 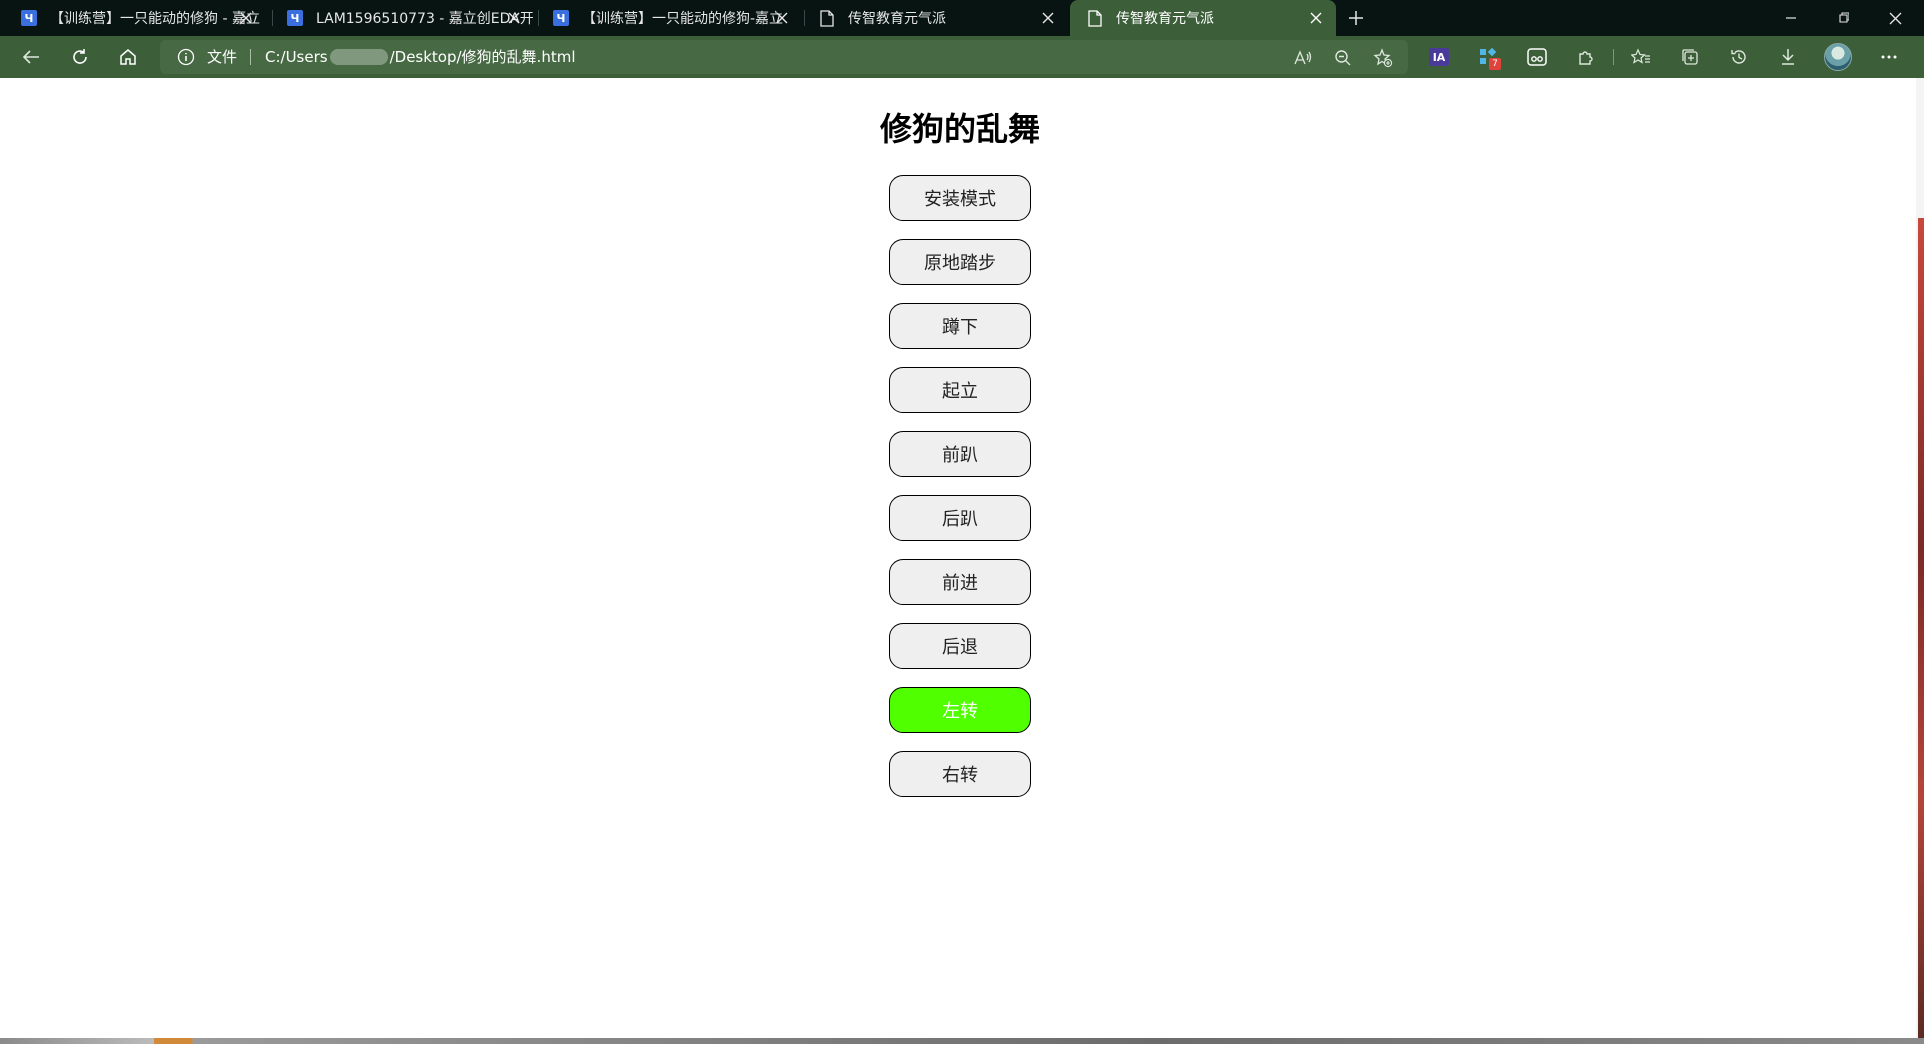 I want to click on zoom-out-icon, so click(x=1343, y=58).